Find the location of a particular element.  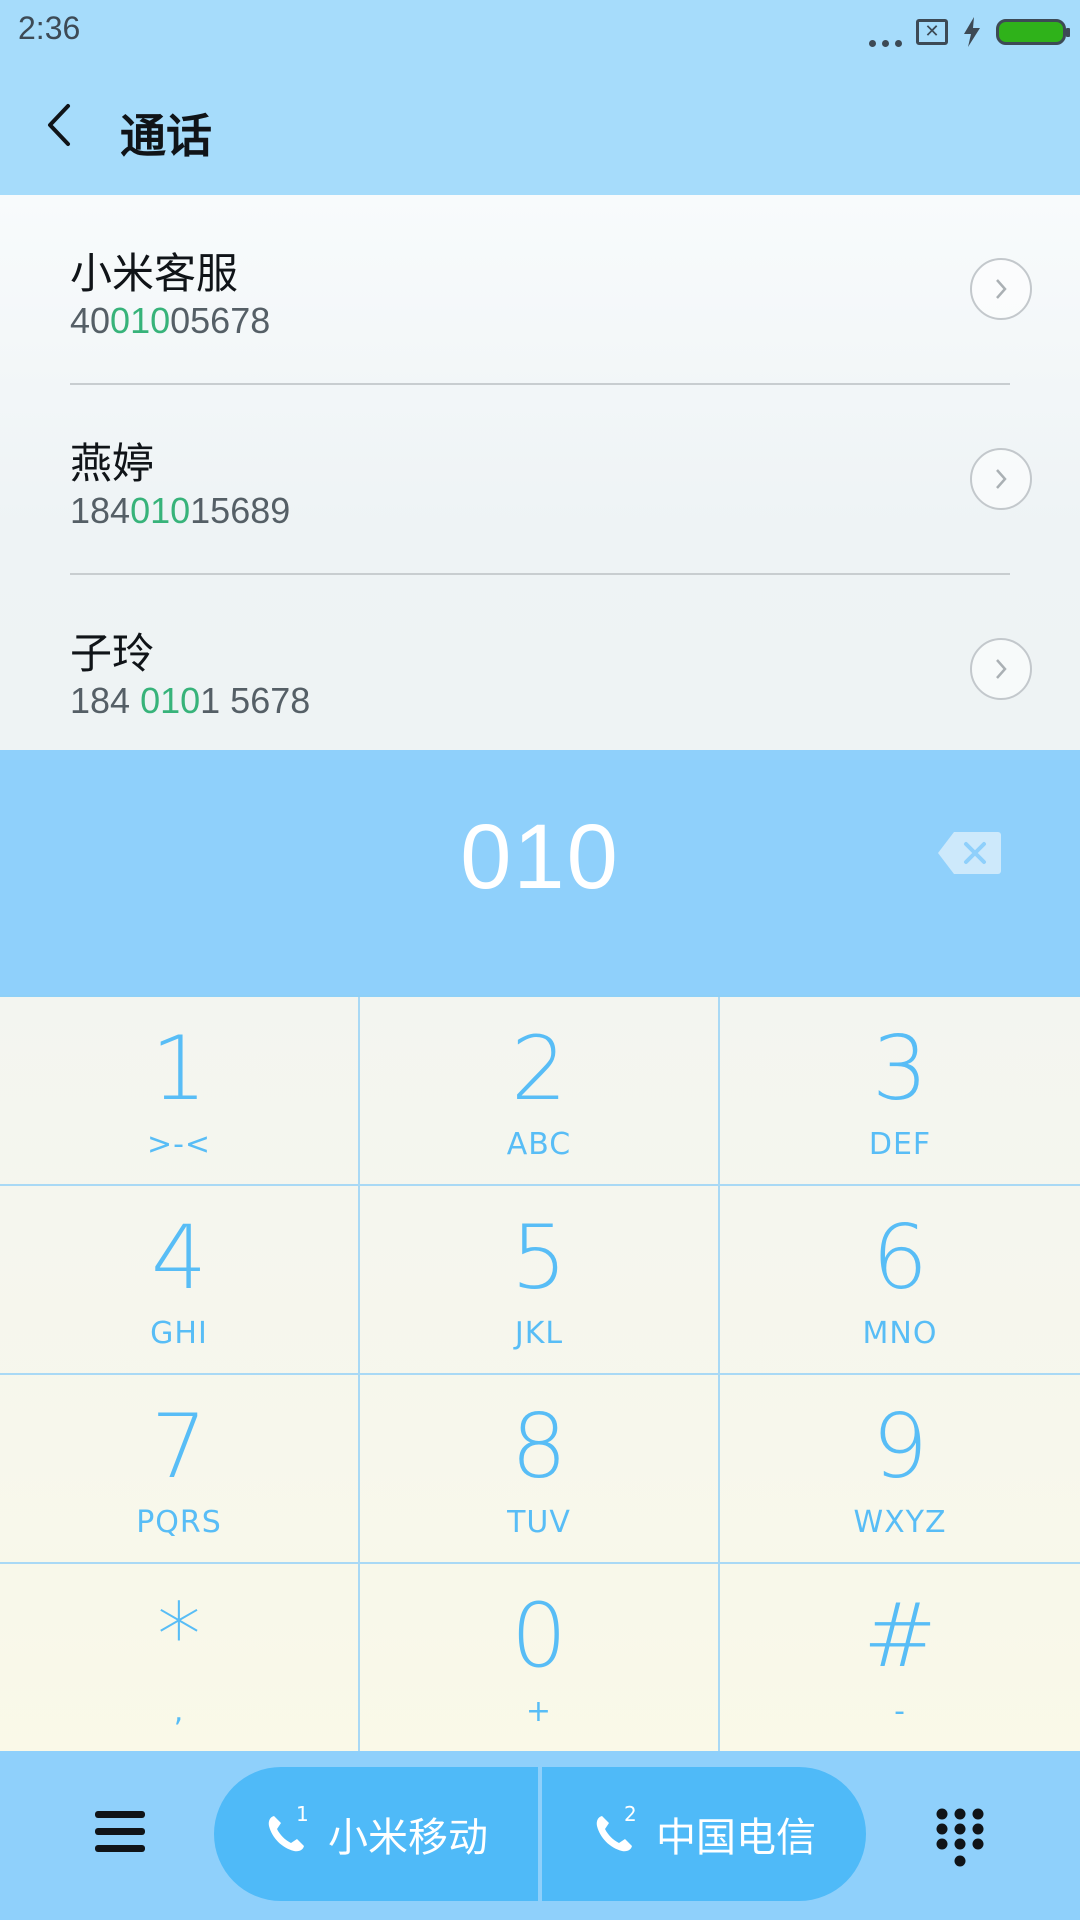

key-star: *, is located at coordinates (180, 1658).